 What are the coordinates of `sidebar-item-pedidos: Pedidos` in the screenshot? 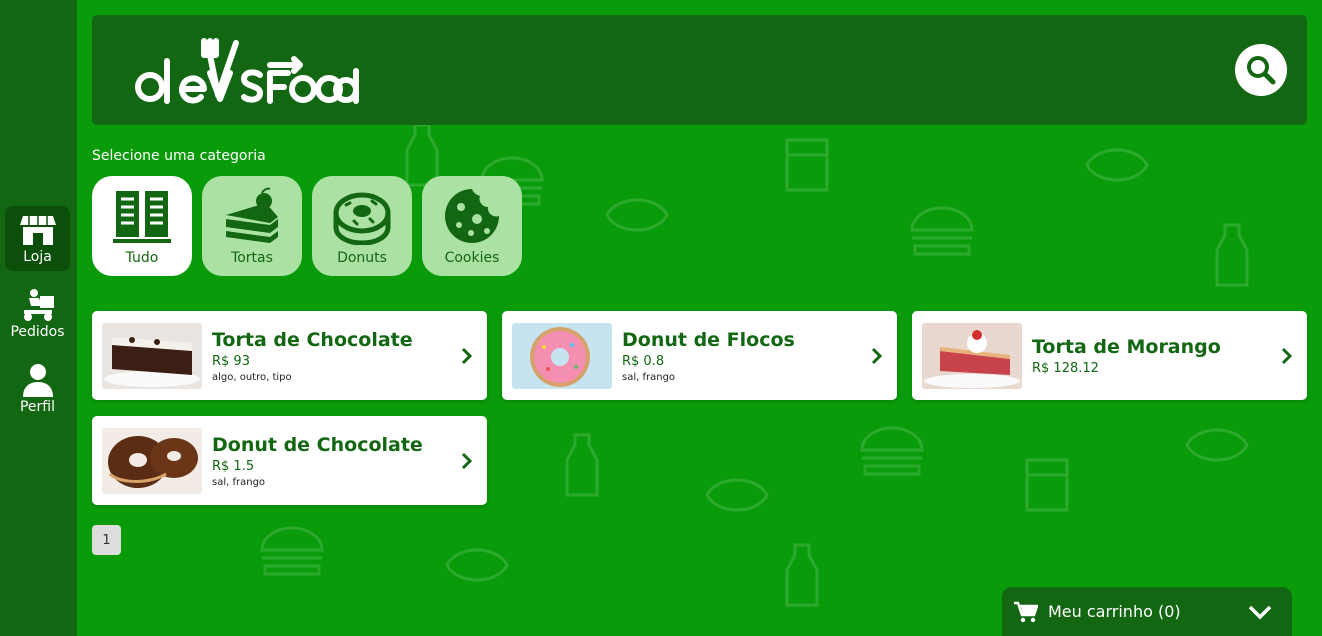 It's located at (37, 313).